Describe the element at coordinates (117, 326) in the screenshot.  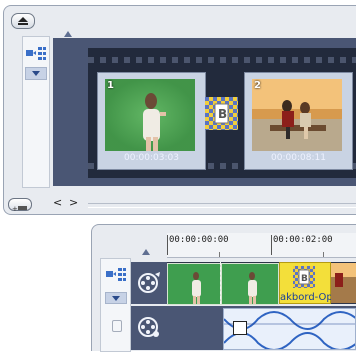
I see `lock-icon` at that location.